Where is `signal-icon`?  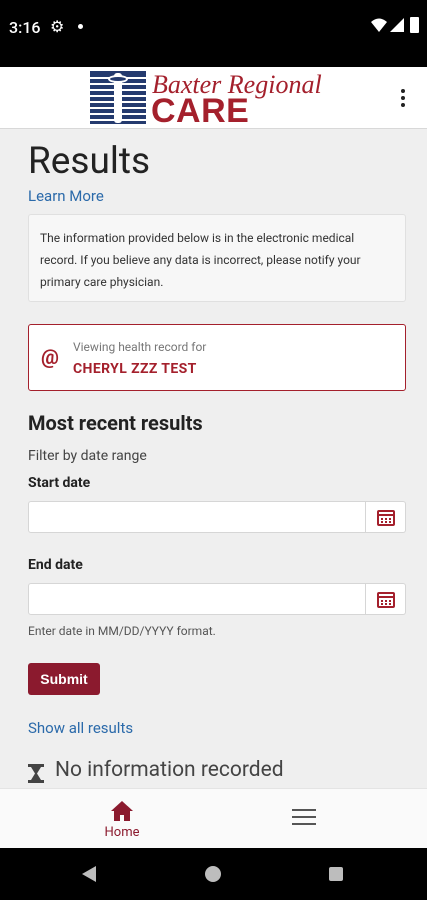 signal-icon is located at coordinates (397, 25).